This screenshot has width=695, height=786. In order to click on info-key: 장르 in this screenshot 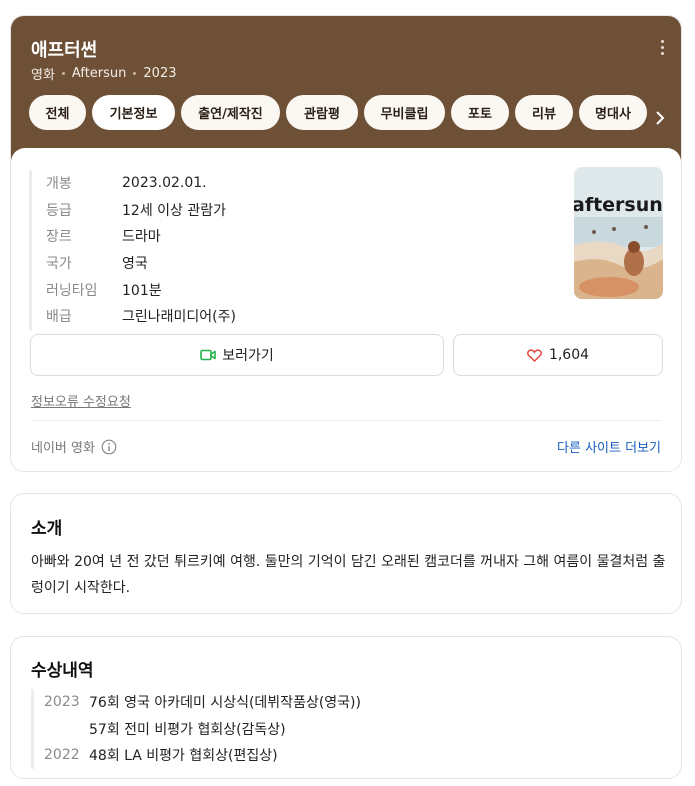, I will do `click(59, 237)`.